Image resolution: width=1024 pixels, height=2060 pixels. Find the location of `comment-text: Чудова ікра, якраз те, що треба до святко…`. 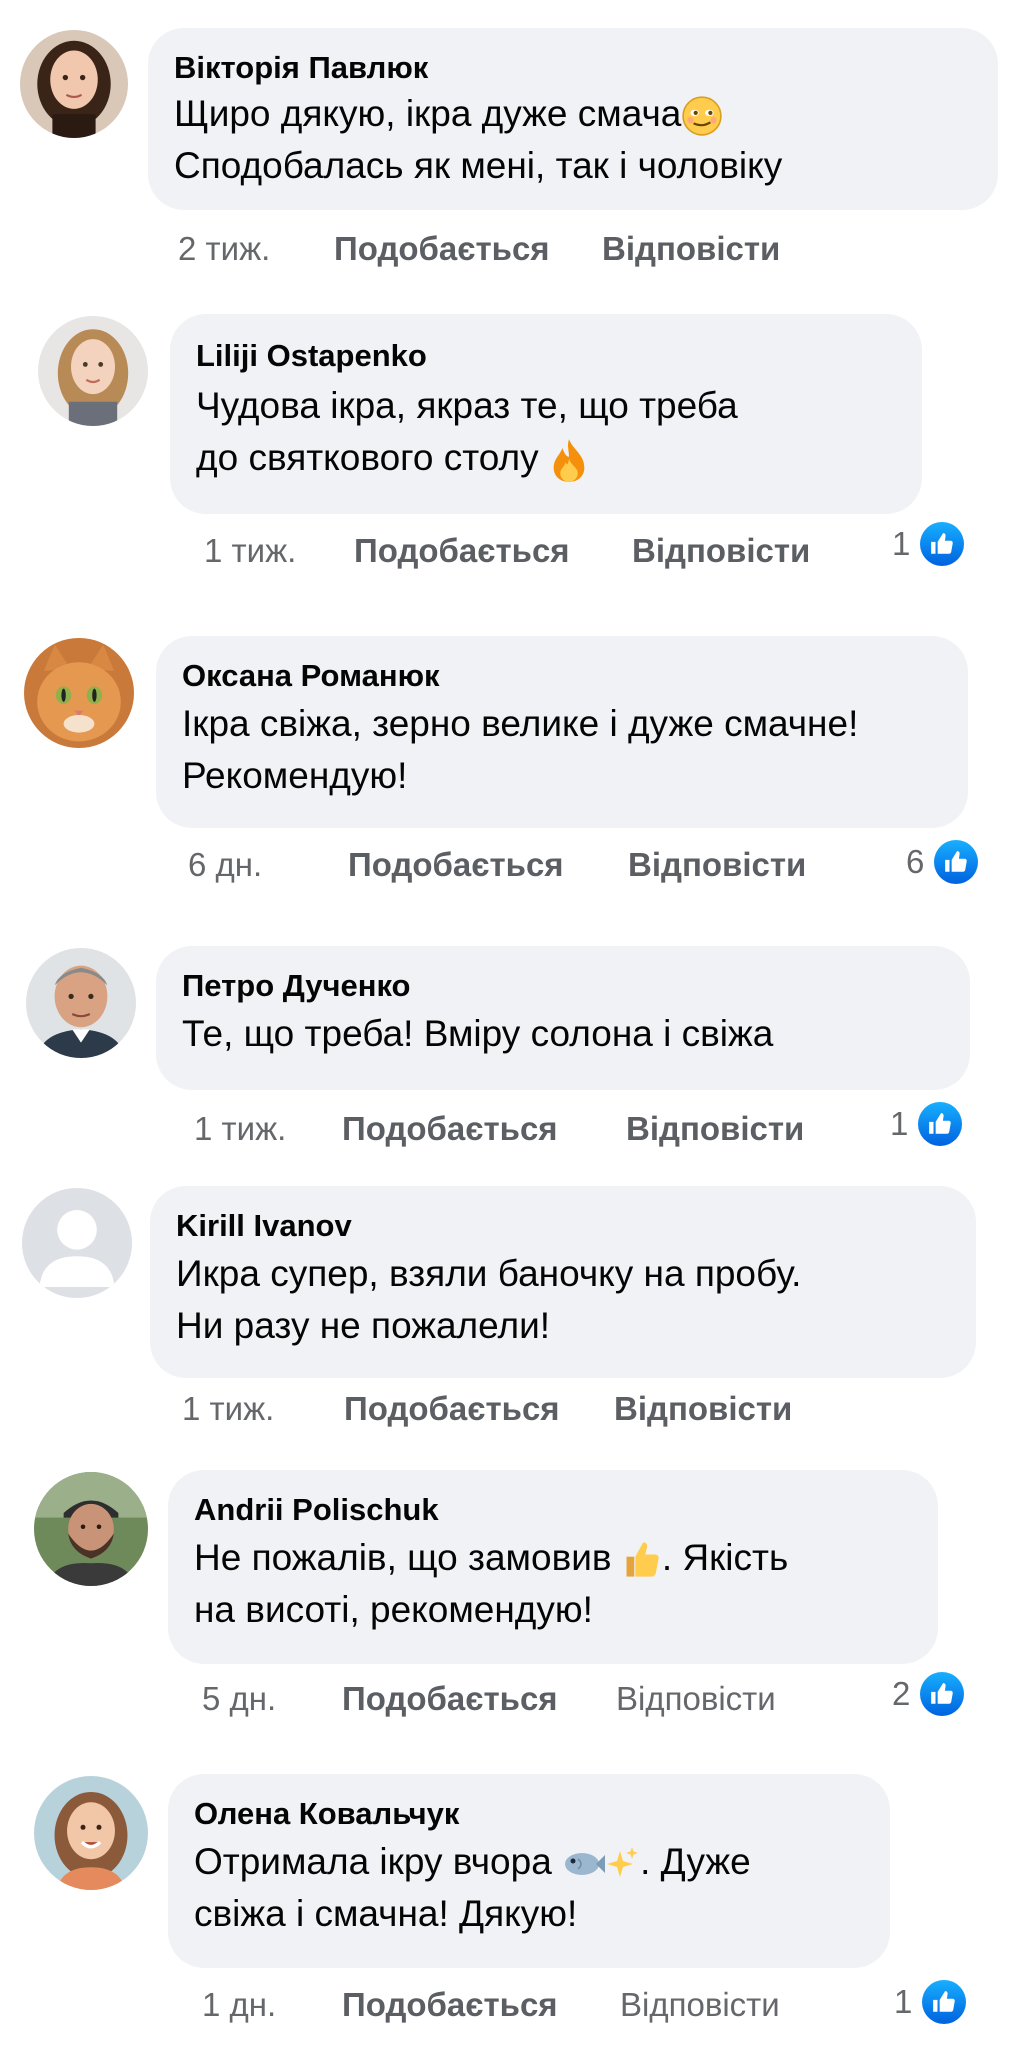

comment-text: Чудова ікра, якраз те, що треба до святко… is located at coordinates (546, 432).